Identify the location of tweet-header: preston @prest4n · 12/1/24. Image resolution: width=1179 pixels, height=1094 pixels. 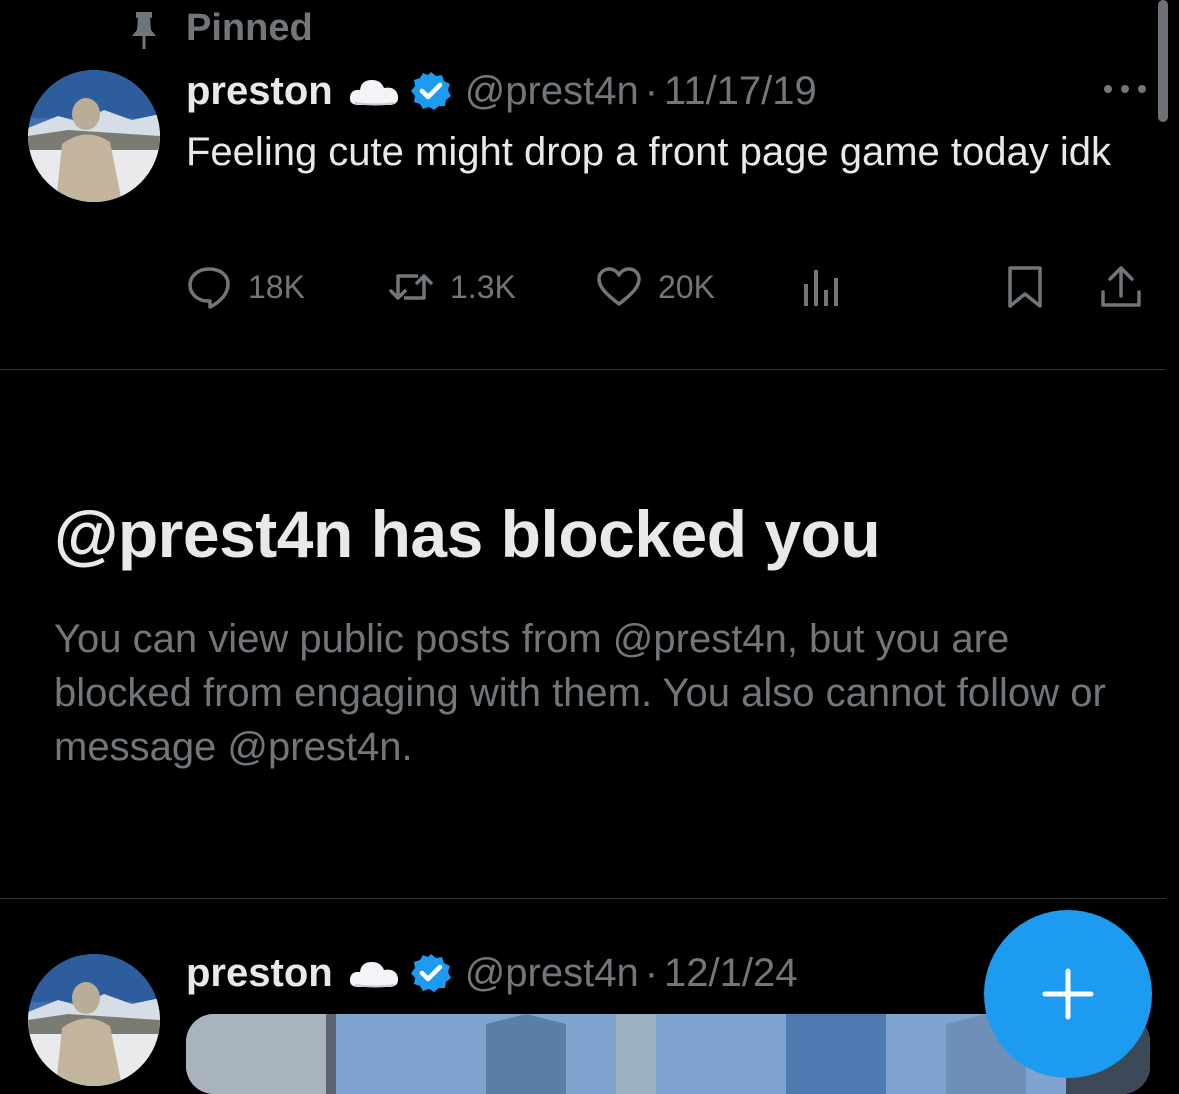
(492, 973).